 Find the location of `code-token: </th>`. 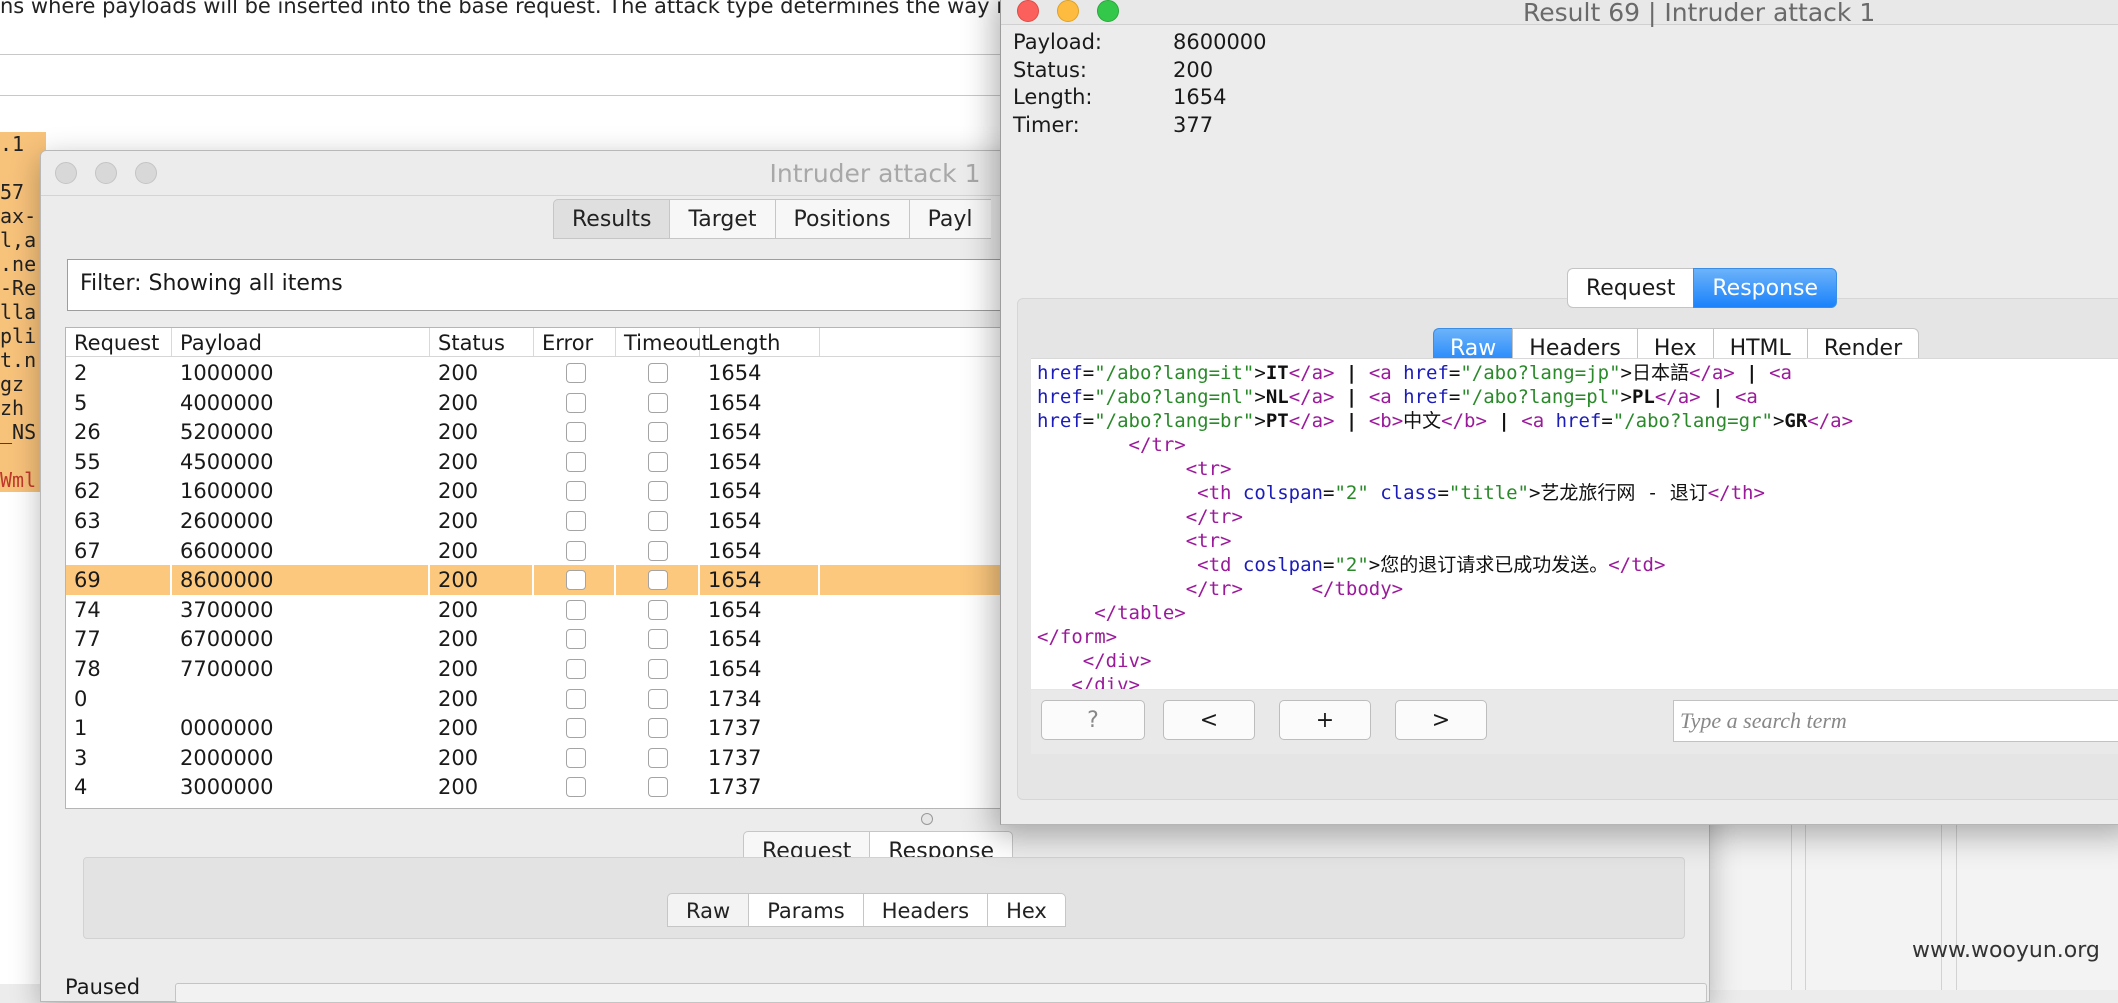

code-token: </th> is located at coordinates (1736, 493).